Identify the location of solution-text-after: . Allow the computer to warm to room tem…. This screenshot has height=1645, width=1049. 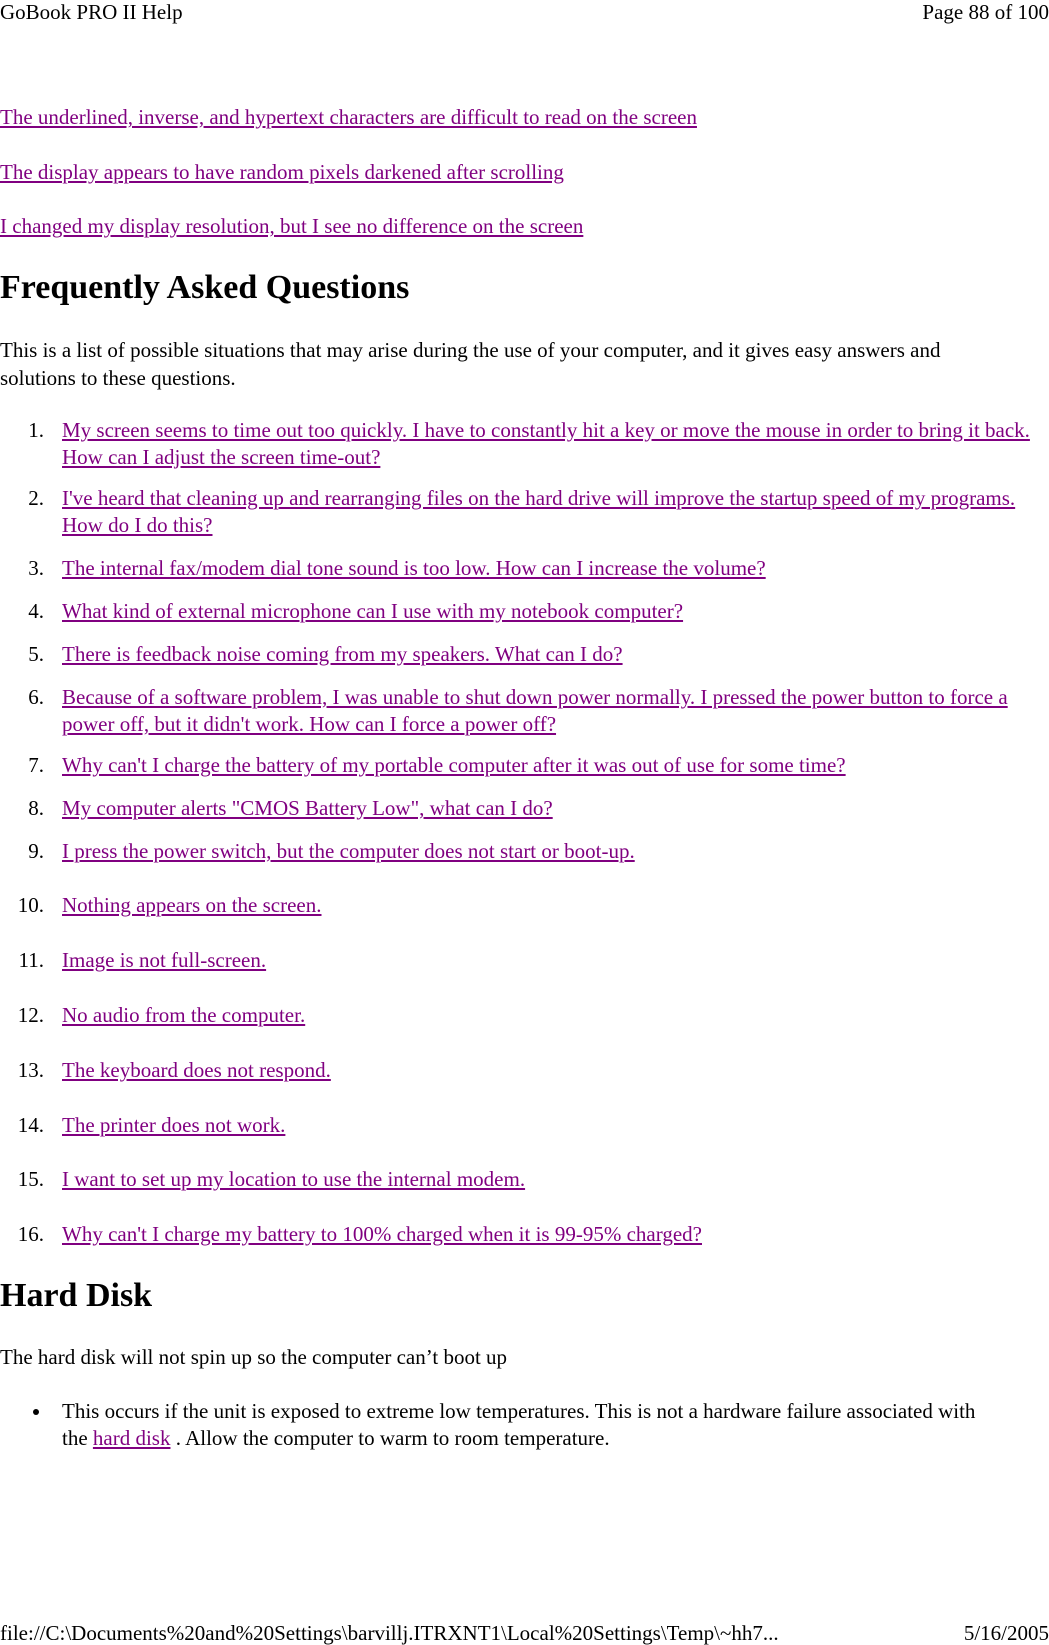
(390, 1438).